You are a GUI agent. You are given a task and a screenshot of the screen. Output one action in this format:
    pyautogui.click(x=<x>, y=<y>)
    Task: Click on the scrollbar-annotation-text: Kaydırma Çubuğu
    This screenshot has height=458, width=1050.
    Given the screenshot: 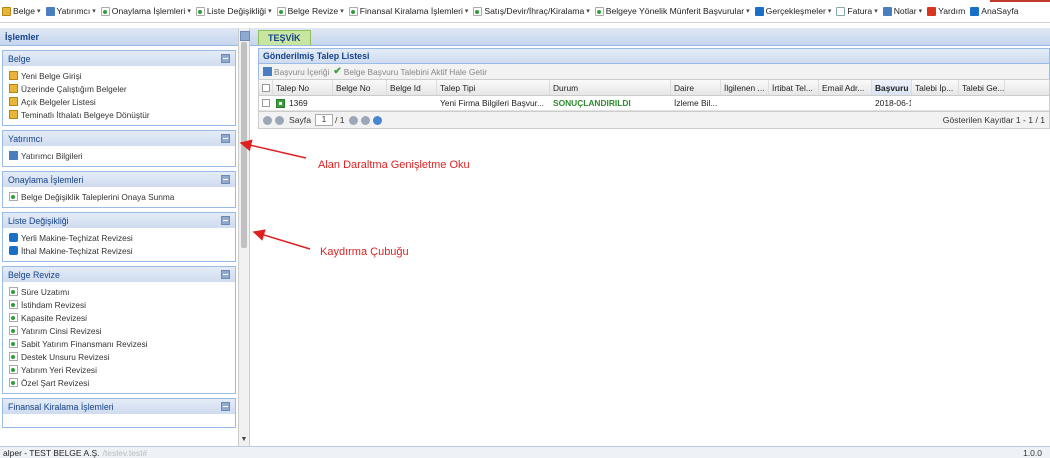 What is the action you would take?
    pyautogui.click(x=364, y=252)
    